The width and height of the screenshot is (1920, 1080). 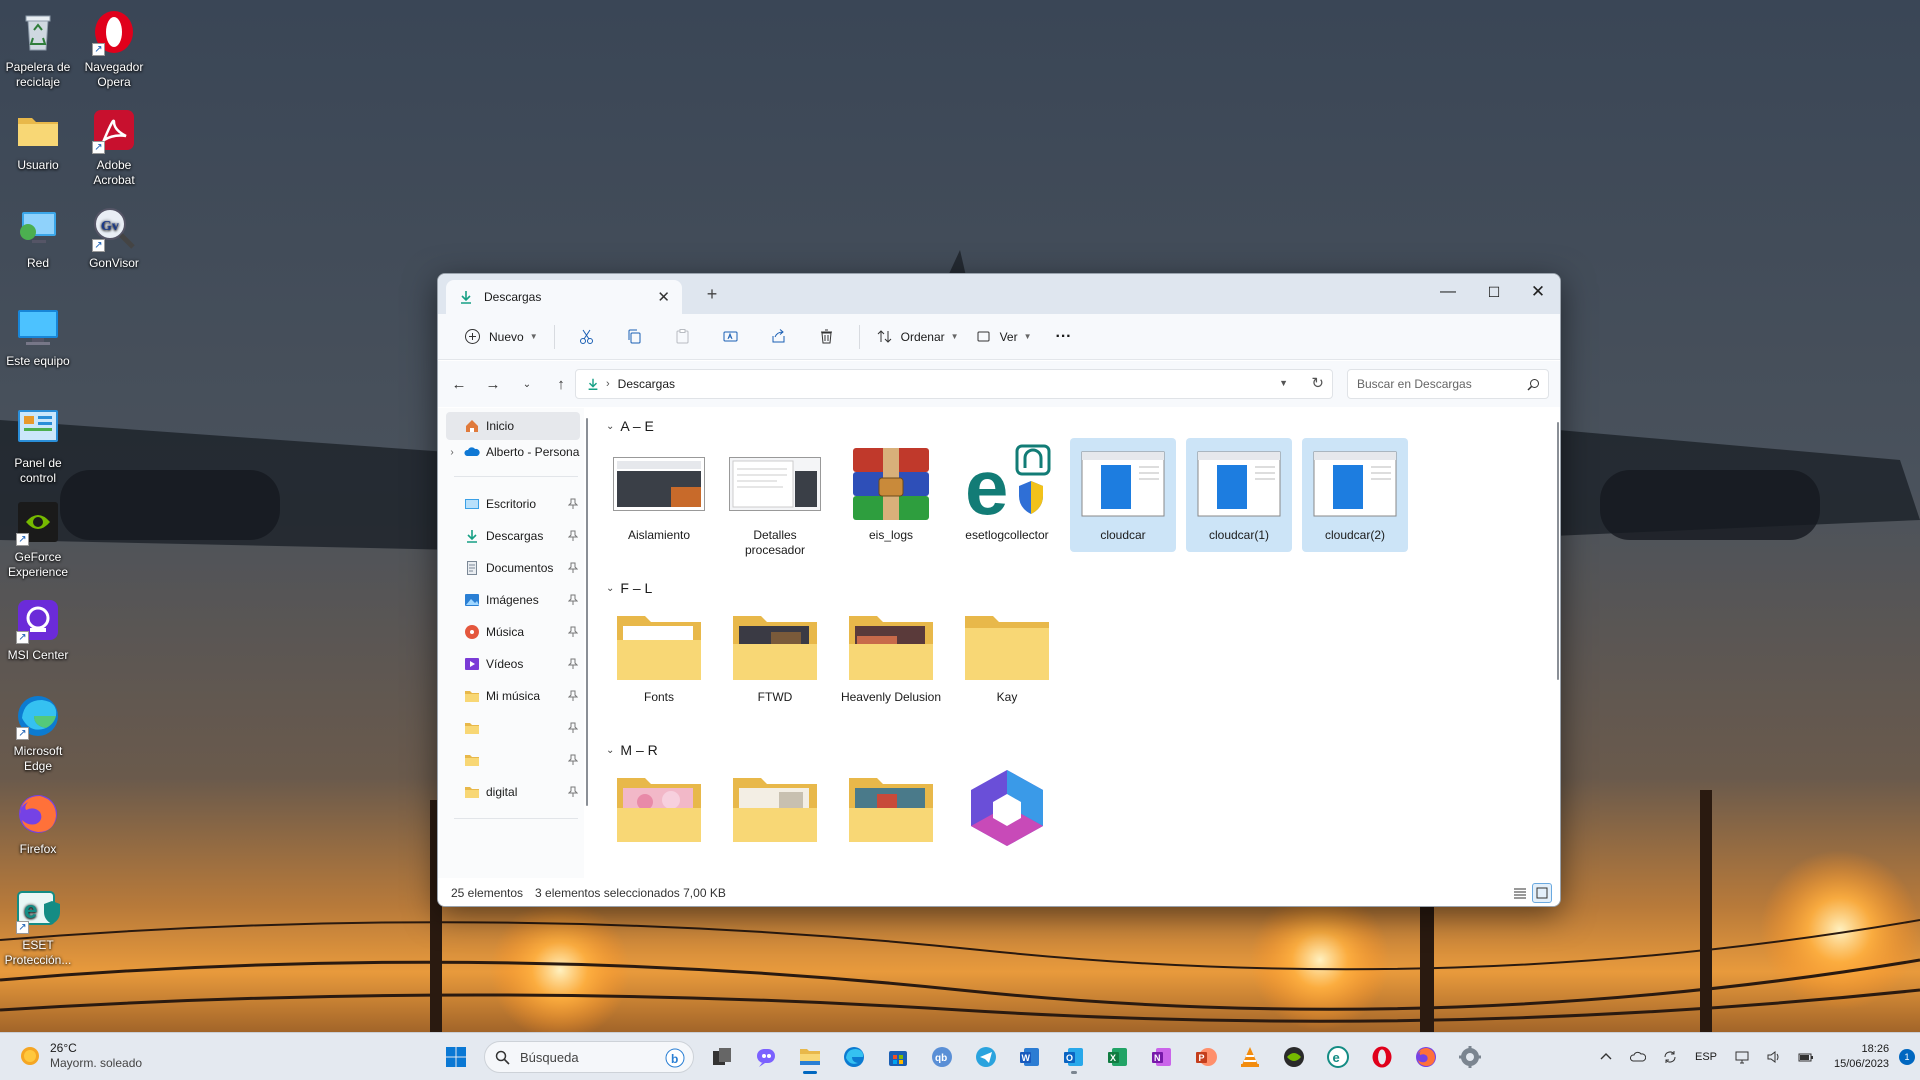 What do you see at coordinates (1007, 495) in the screenshot?
I see `file-item-esetlogcollector: e esetlogcollector` at bounding box center [1007, 495].